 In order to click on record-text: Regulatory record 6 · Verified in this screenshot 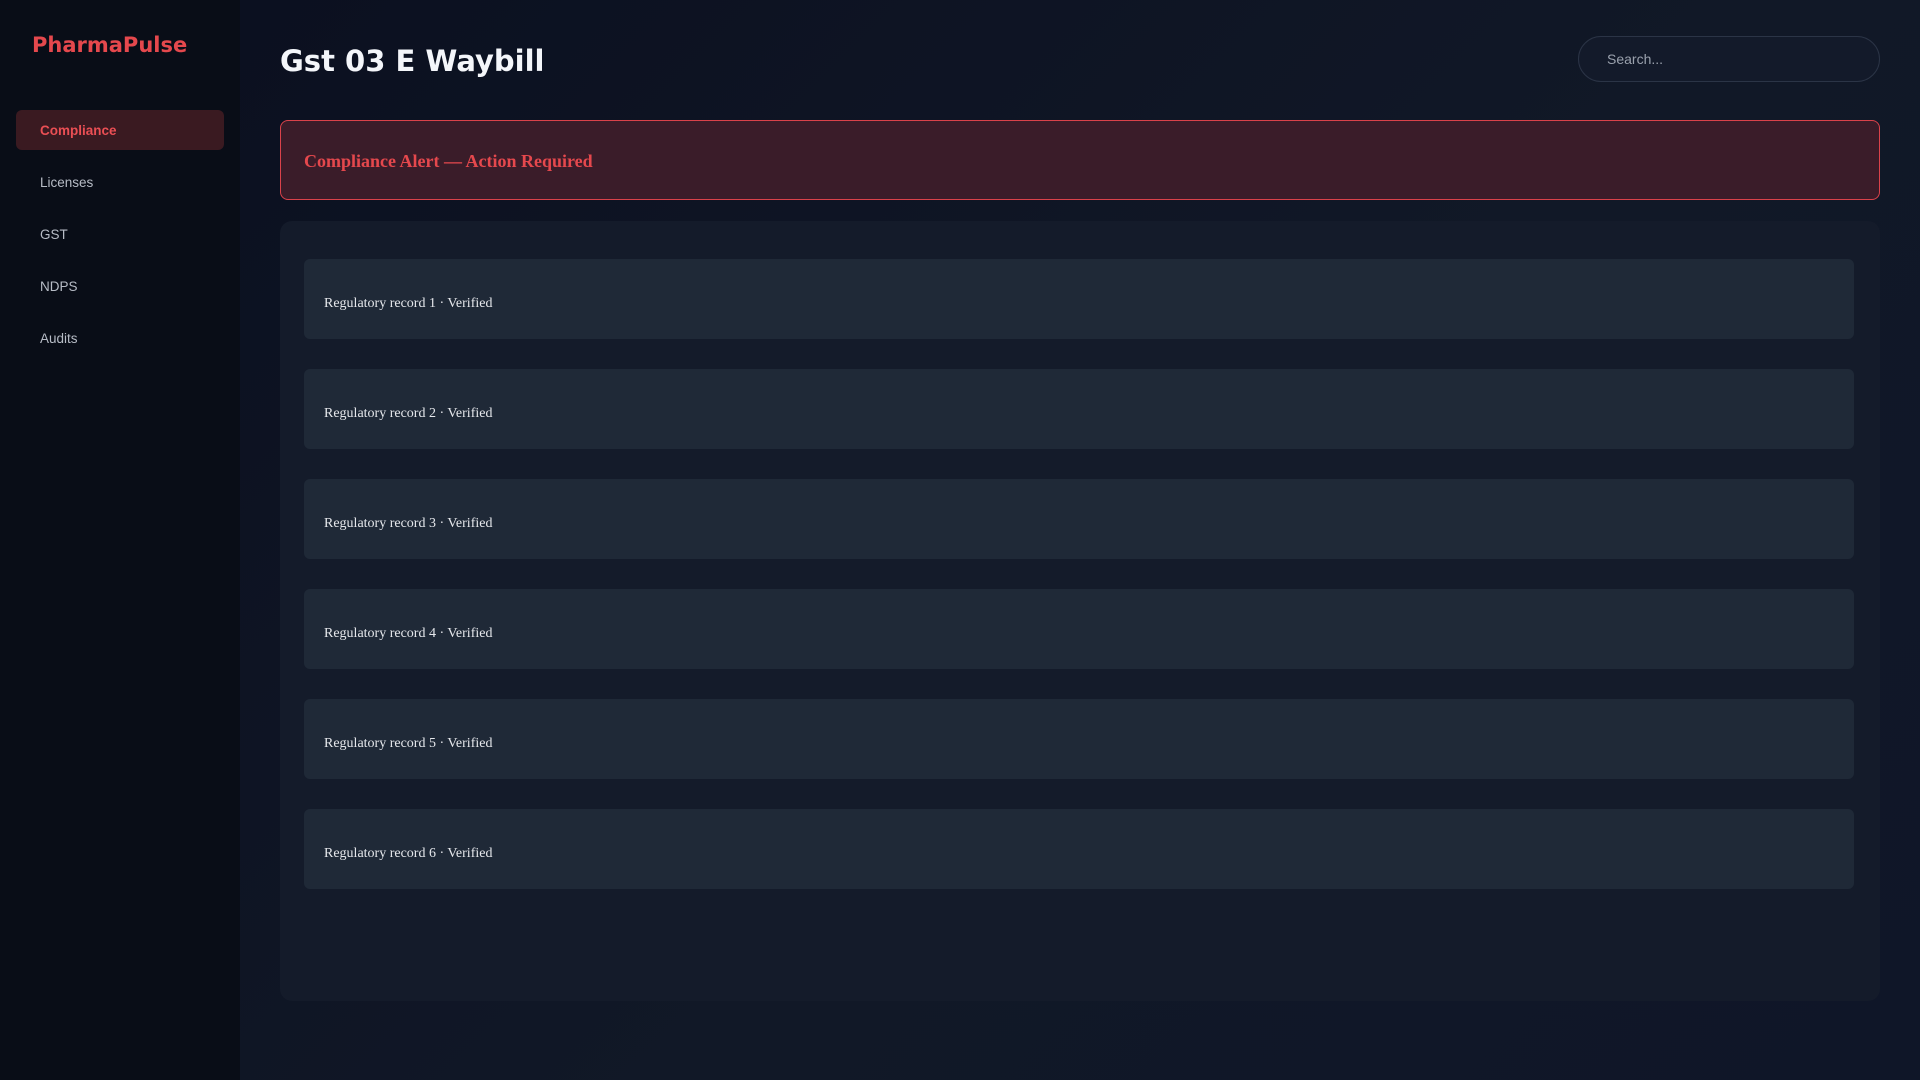, I will do `click(408, 853)`.